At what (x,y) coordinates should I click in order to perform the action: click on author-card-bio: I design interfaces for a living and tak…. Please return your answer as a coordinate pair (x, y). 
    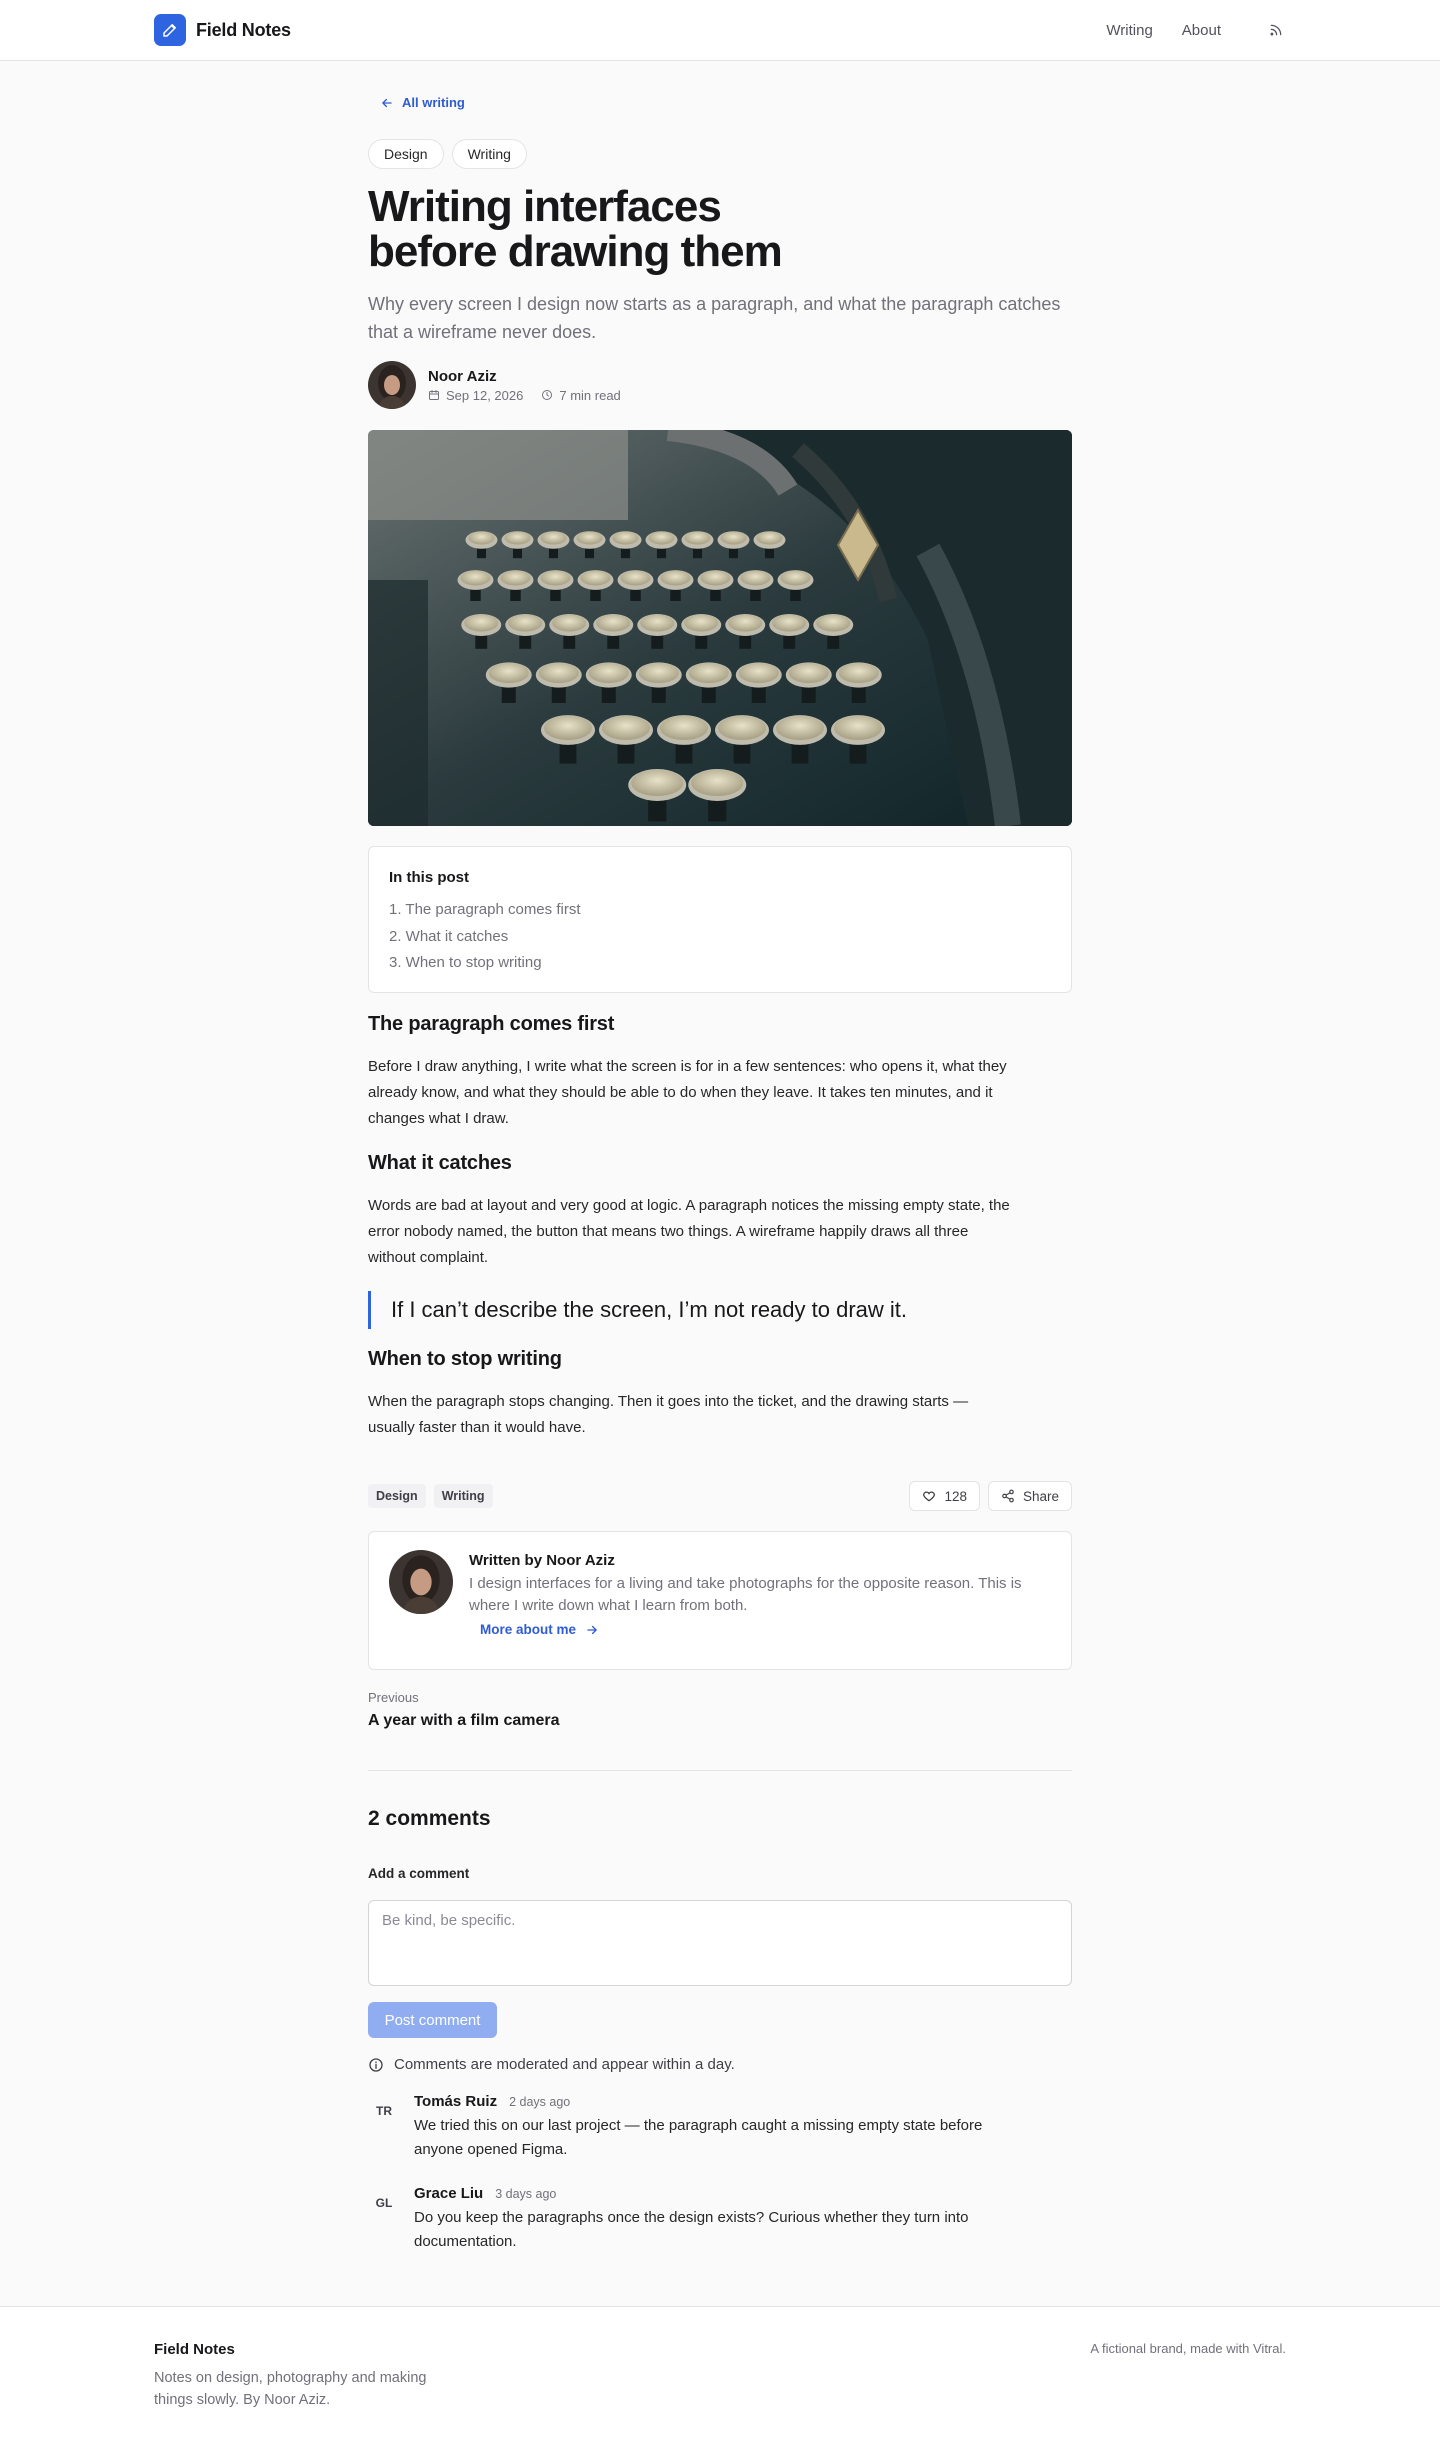
    Looking at the image, I should click on (745, 1594).